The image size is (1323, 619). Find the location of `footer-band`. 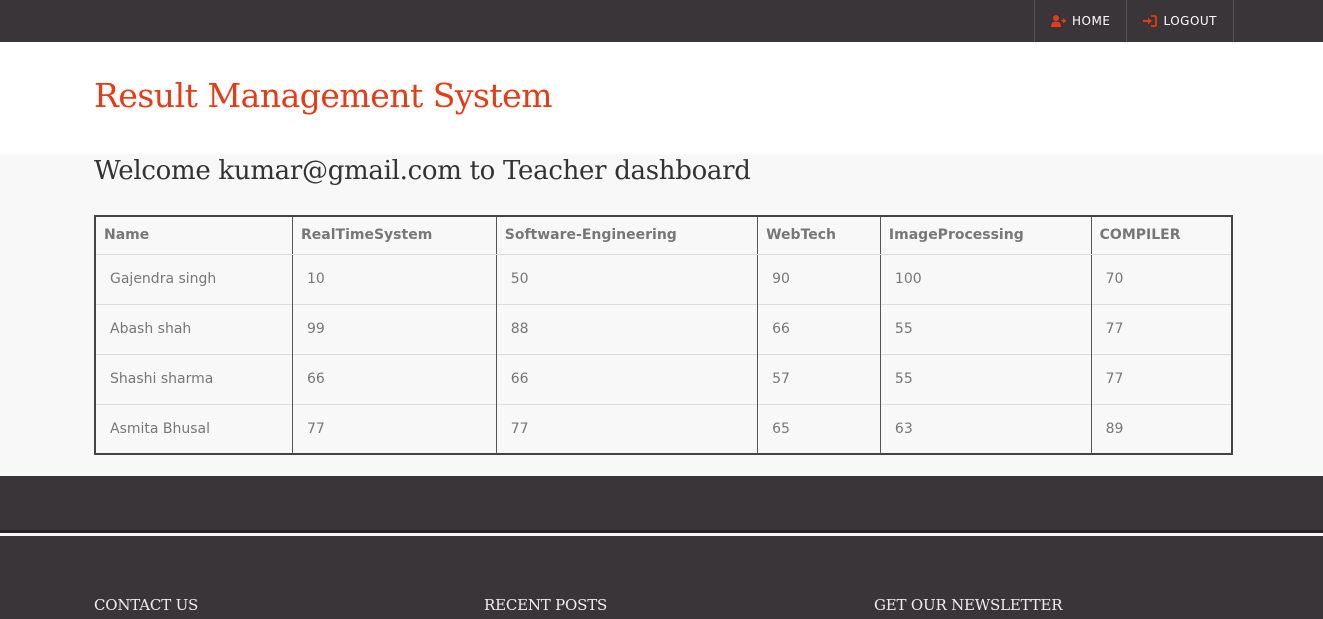

footer-band is located at coordinates (661, 504).